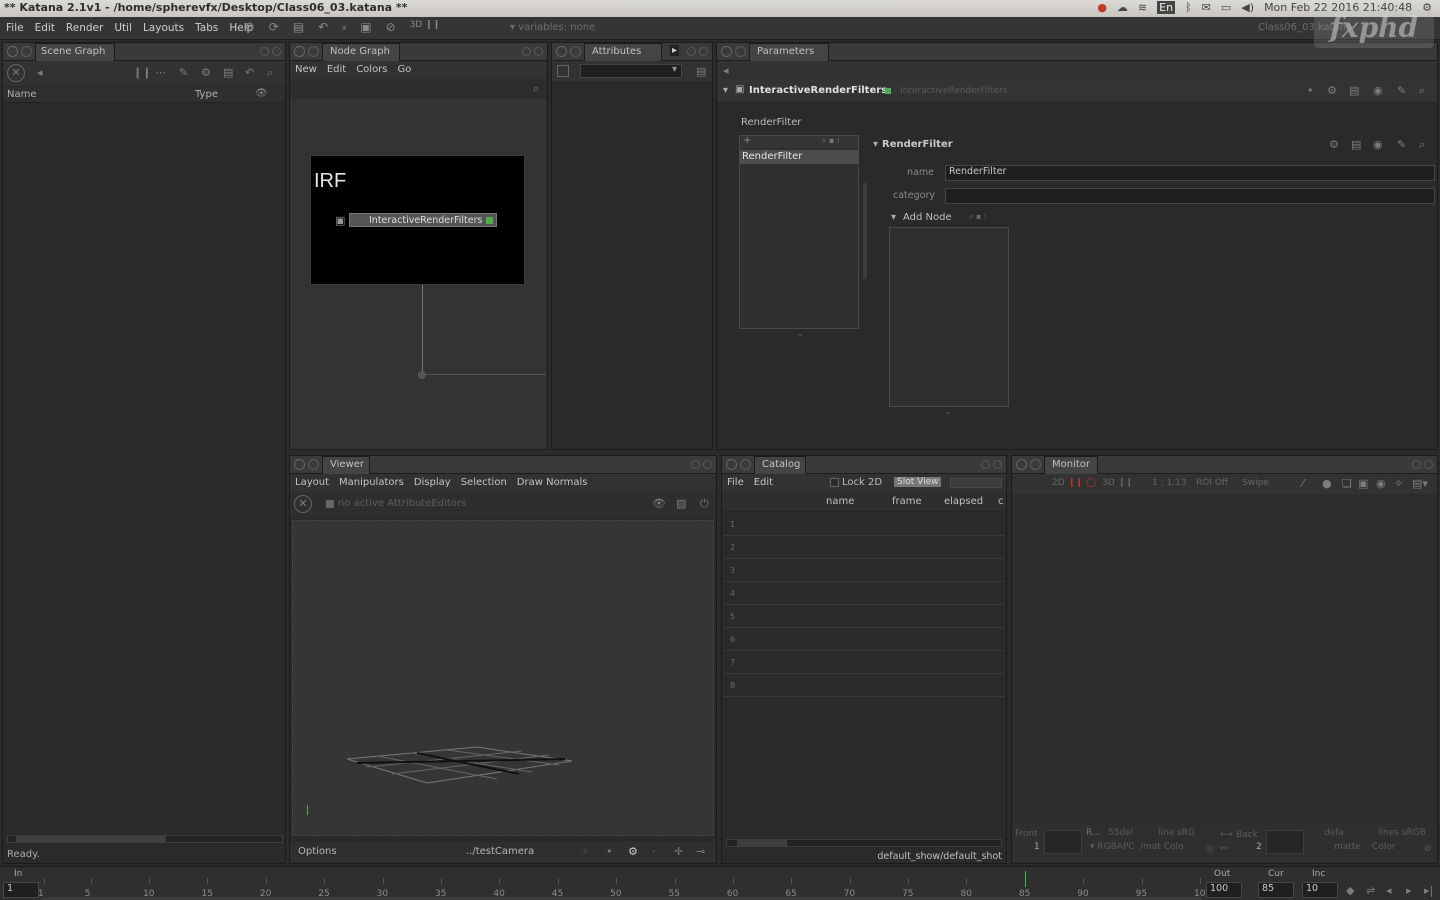 The width and height of the screenshot is (1440, 900). What do you see at coordinates (1398, 483) in the screenshot?
I see `pick-icon: ✧` at bounding box center [1398, 483].